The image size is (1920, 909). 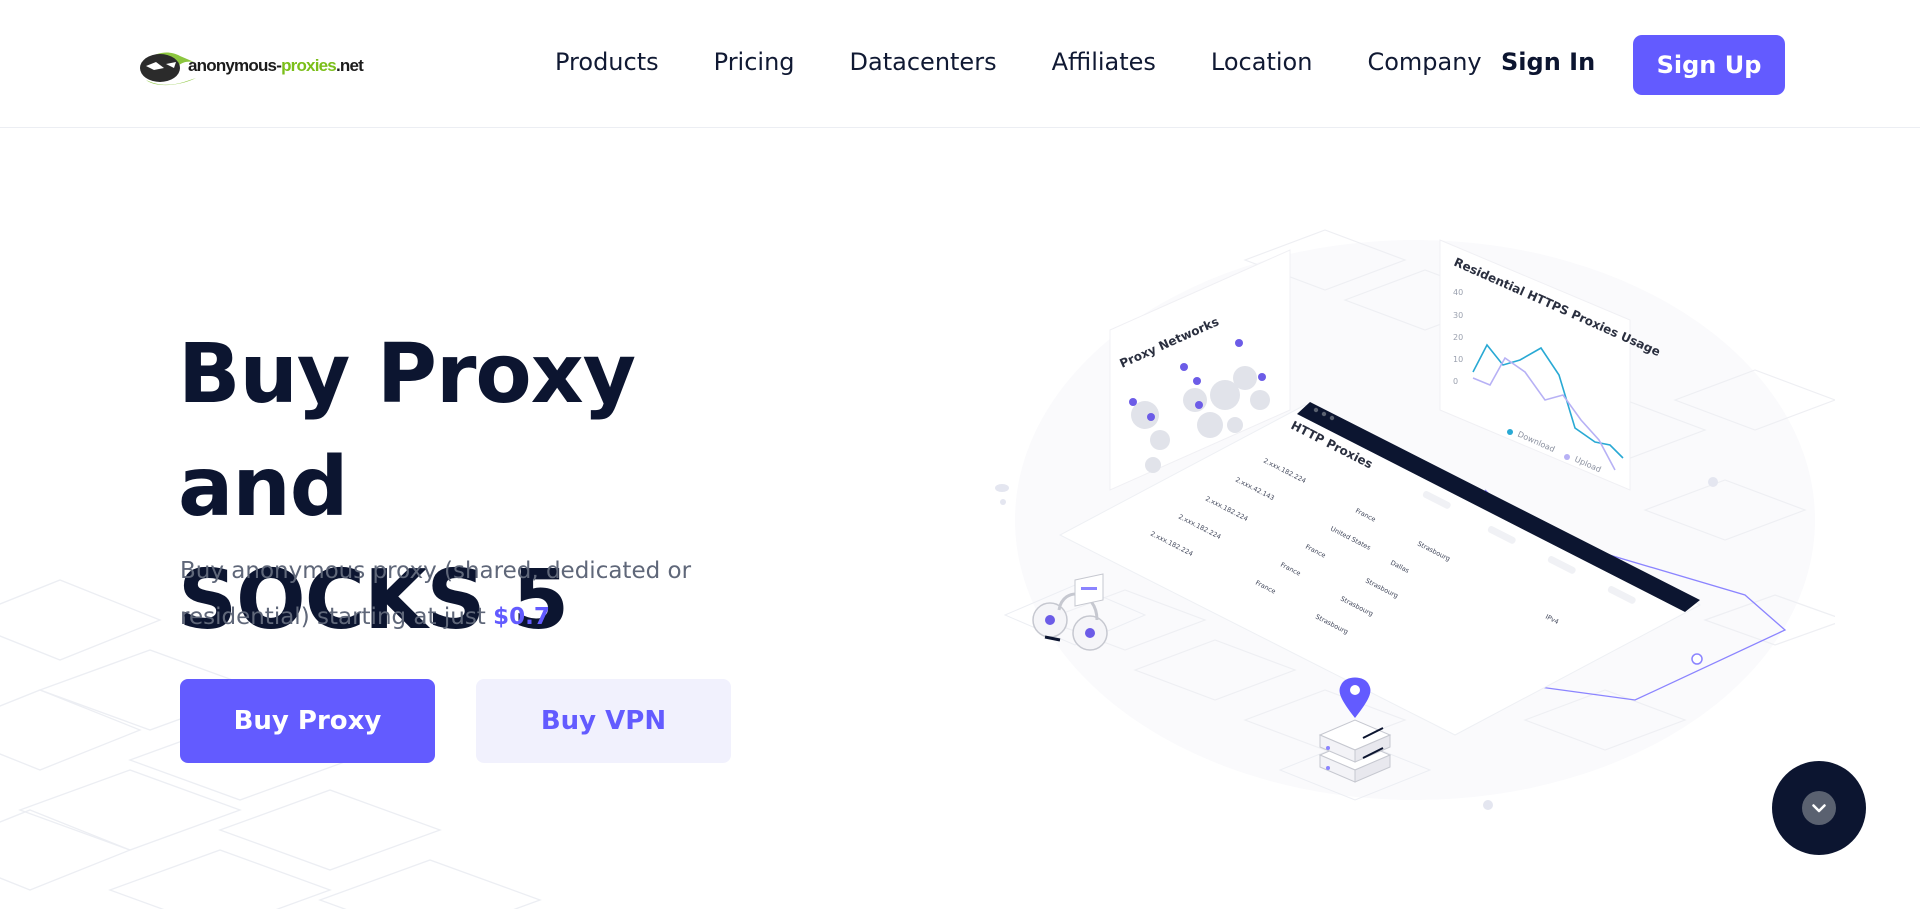 What do you see at coordinates (1458, 315) in the screenshot?
I see `chart-tick-30: 30` at bounding box center [1458, 315].